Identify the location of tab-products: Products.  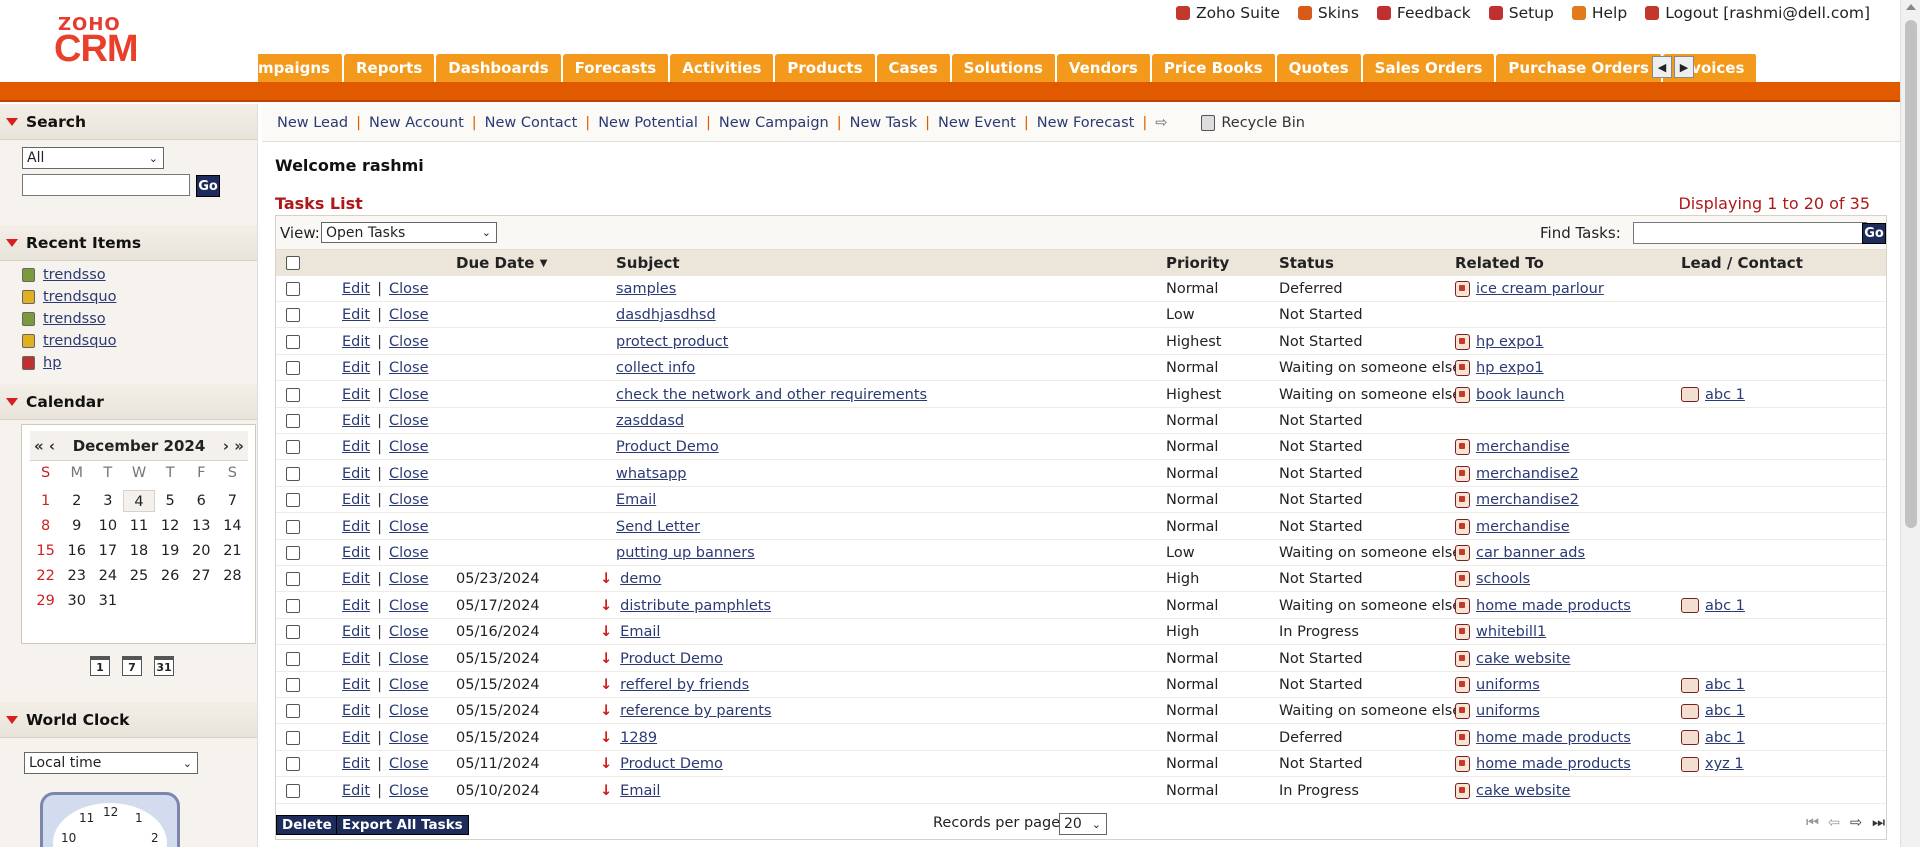
(826, 68).